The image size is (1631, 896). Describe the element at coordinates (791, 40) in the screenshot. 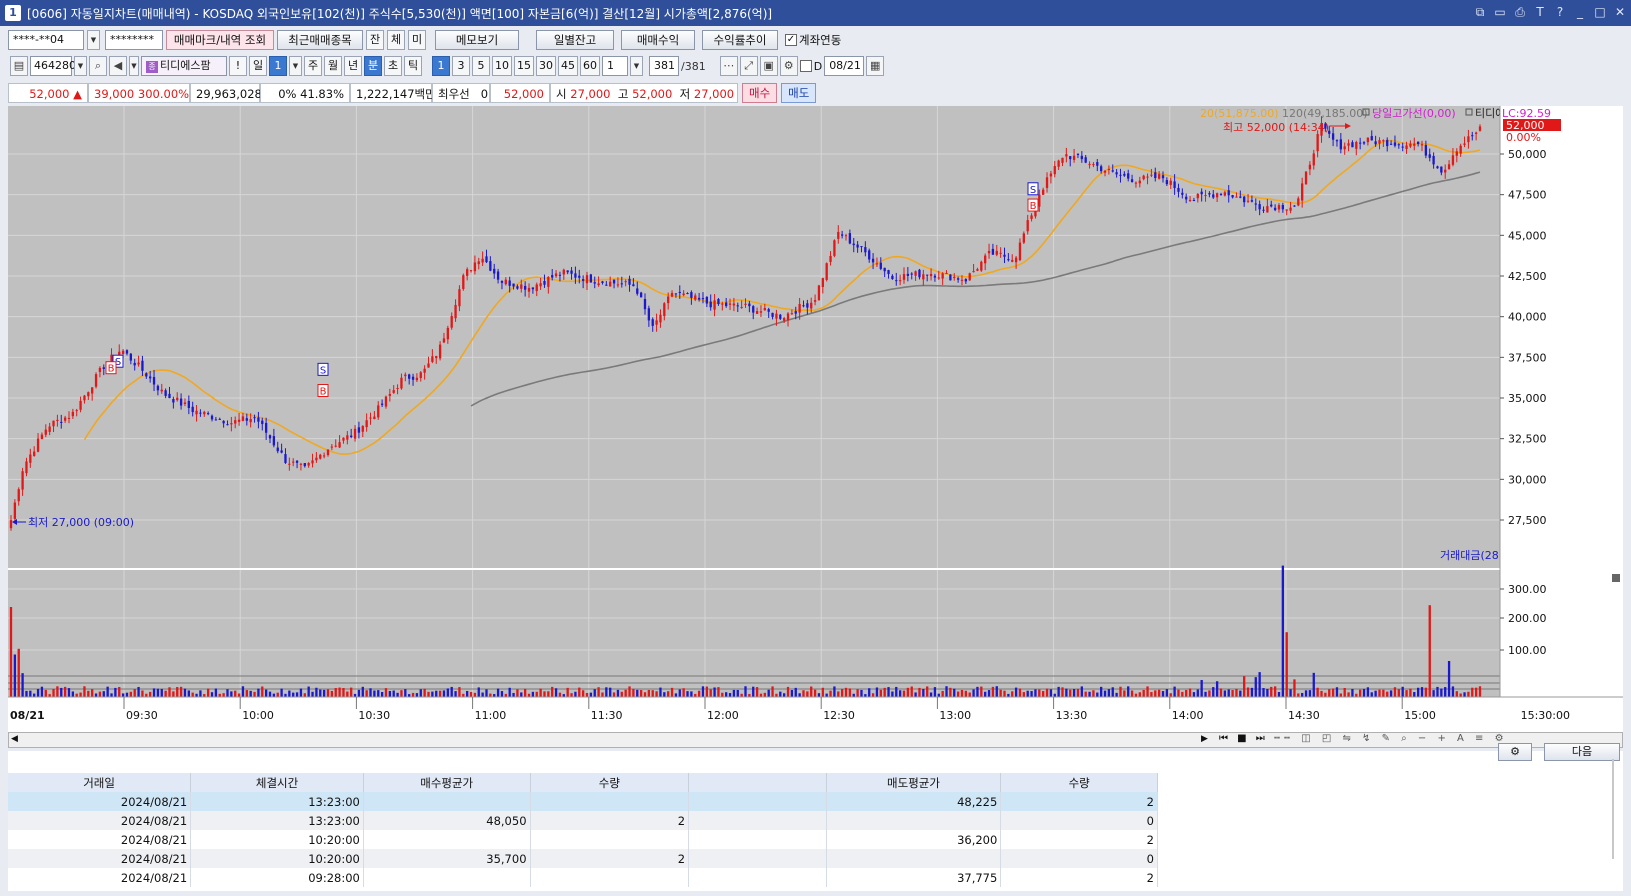

I see `account-link-checkbox: ✓` at that location.